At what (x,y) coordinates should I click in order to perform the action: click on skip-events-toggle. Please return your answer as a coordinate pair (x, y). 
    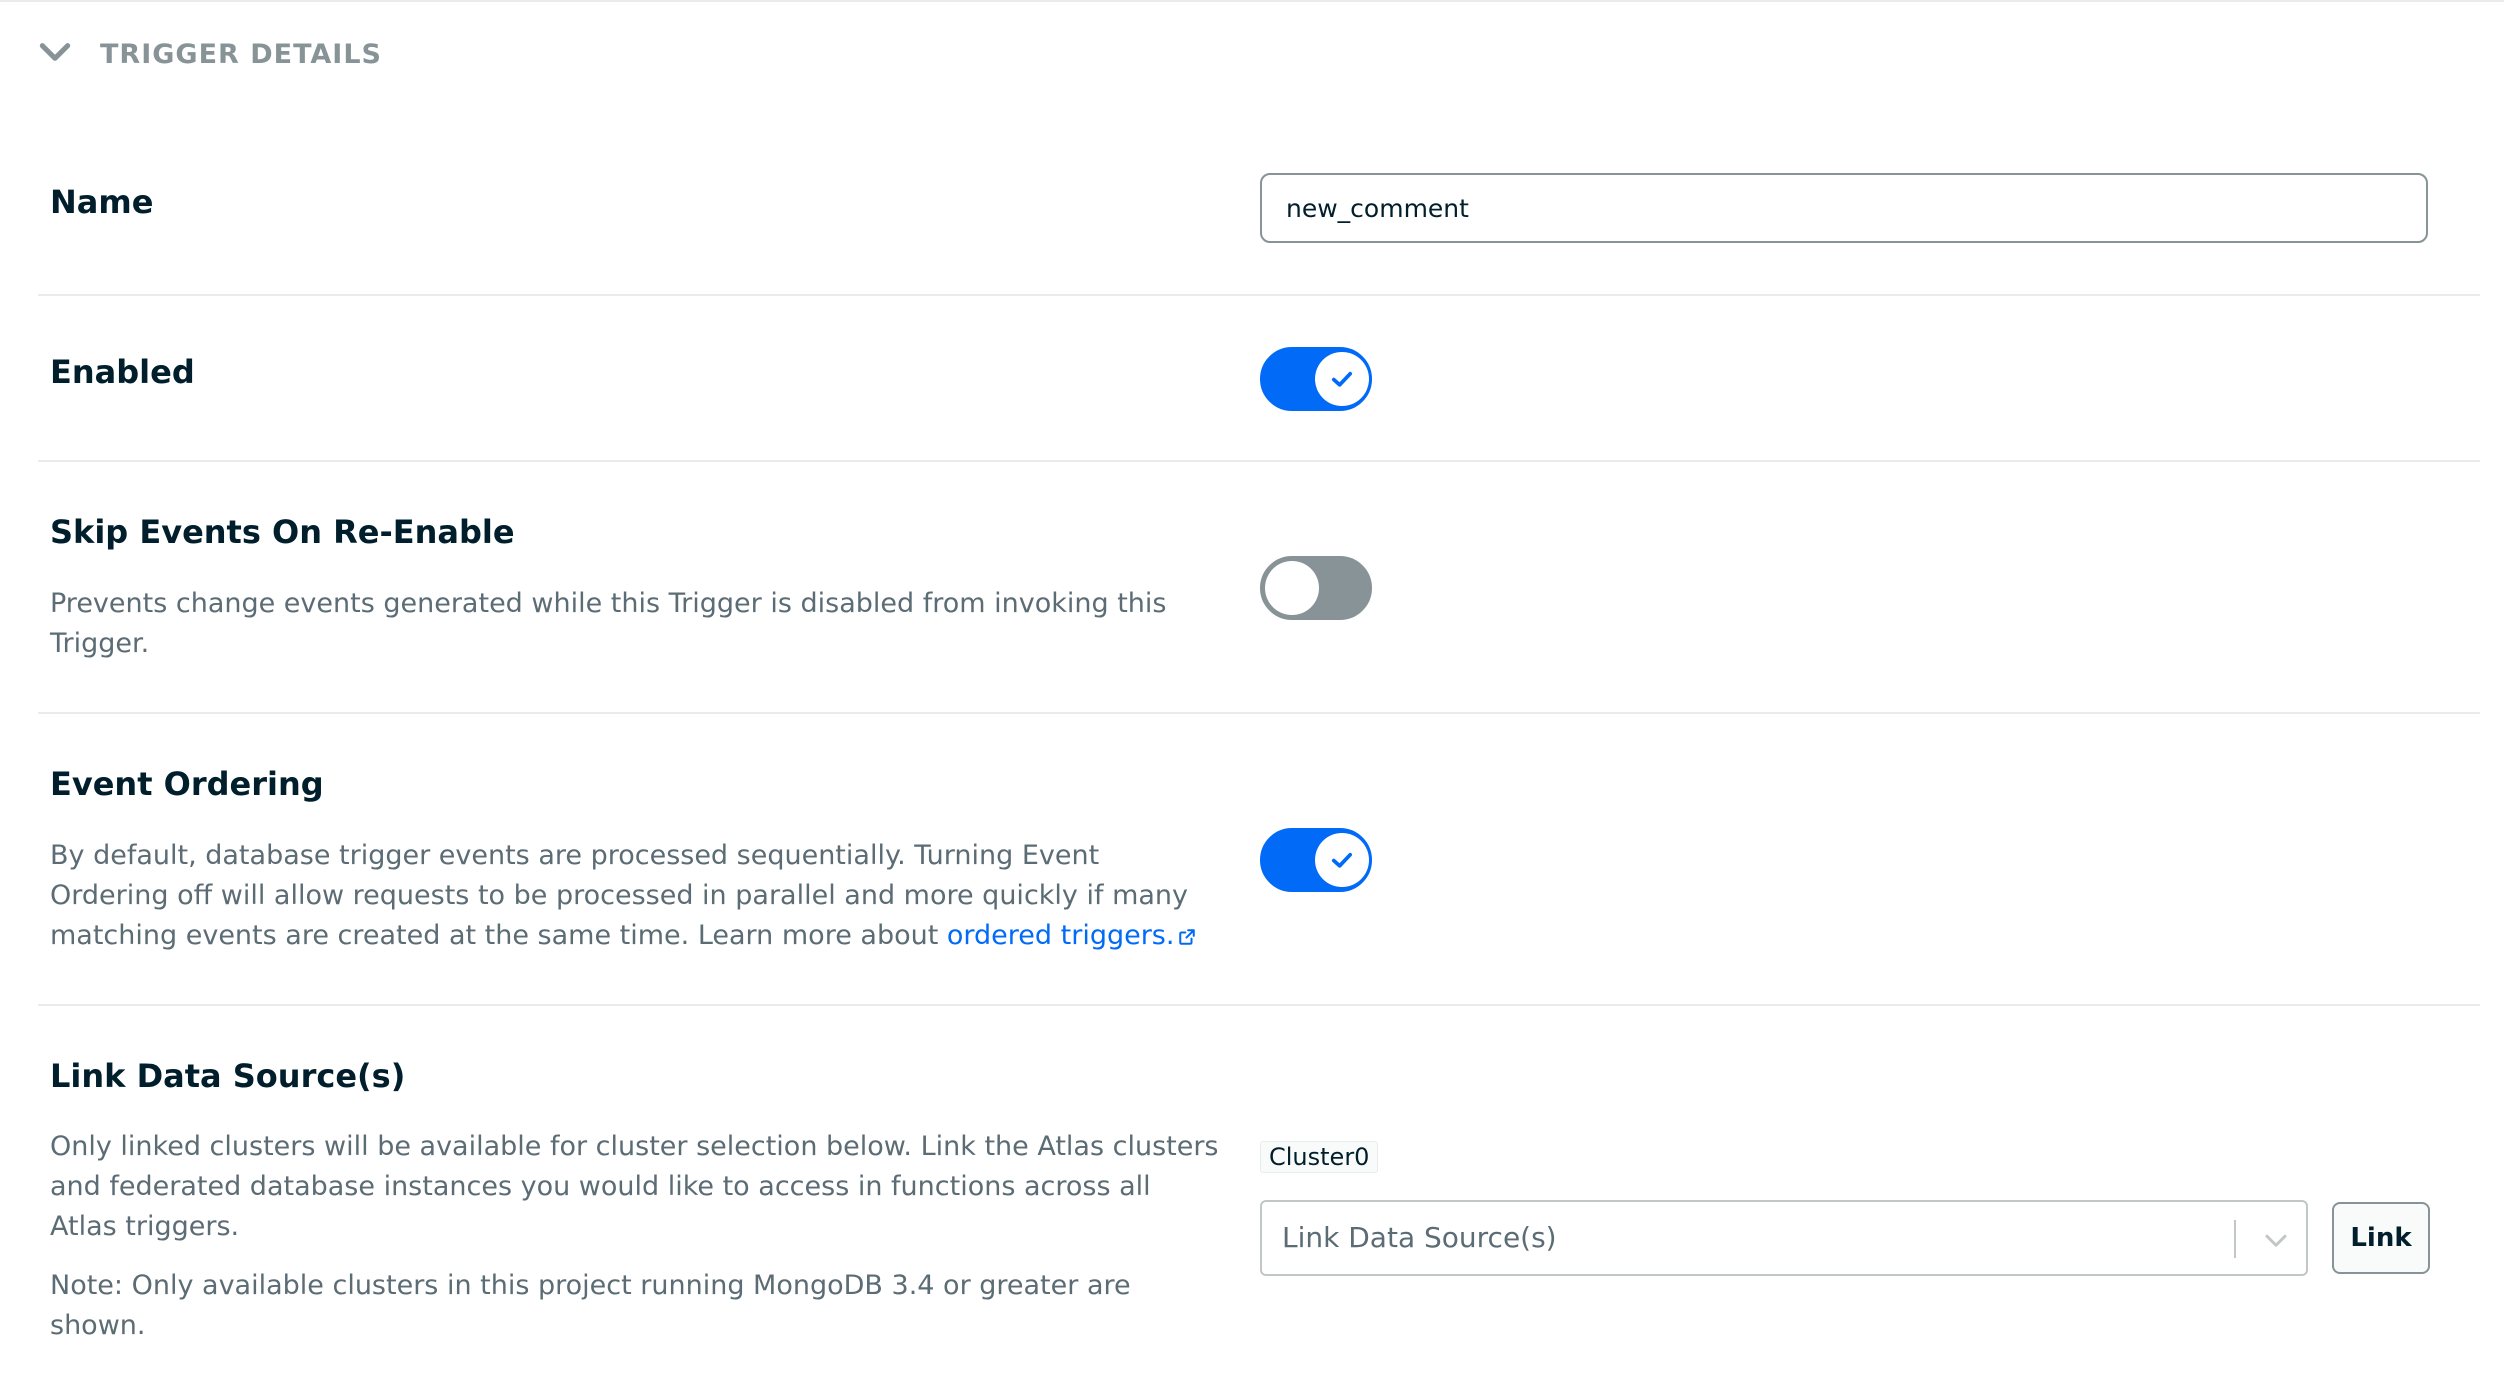
    Looking at the image, I should click on (1316, 588).